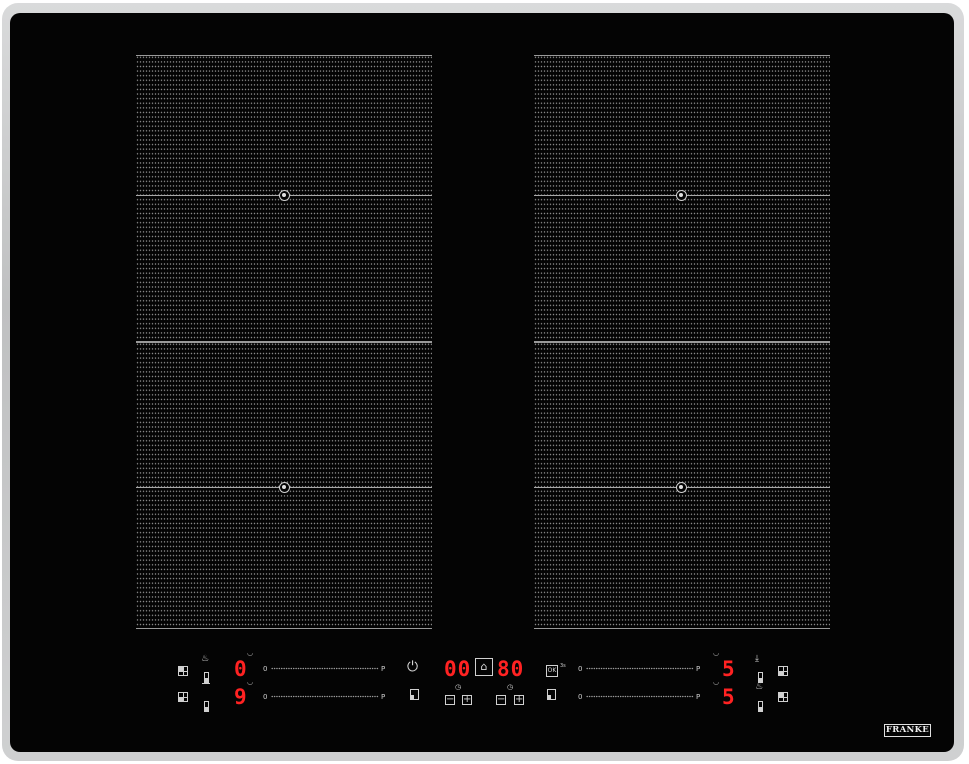  Describe the element at coordinates (484, 667) in the screenshot. I see `chef-hat-icon: ⌂` at that location.